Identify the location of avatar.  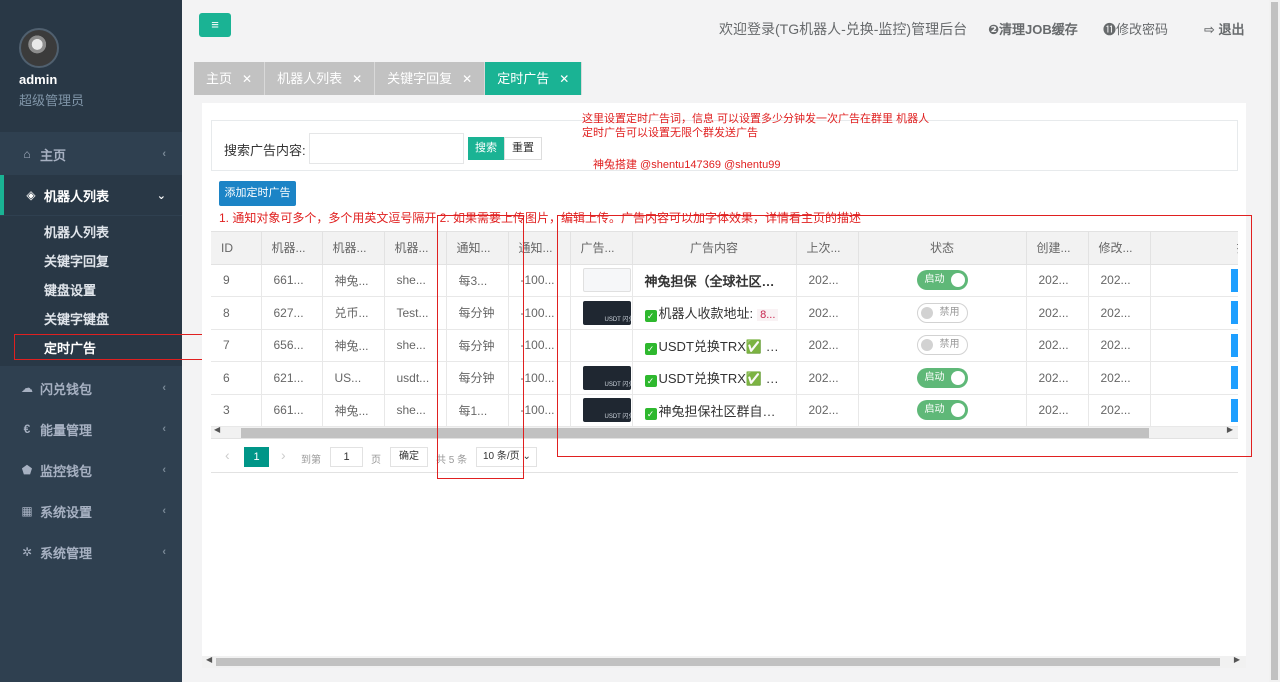
(39, 48).